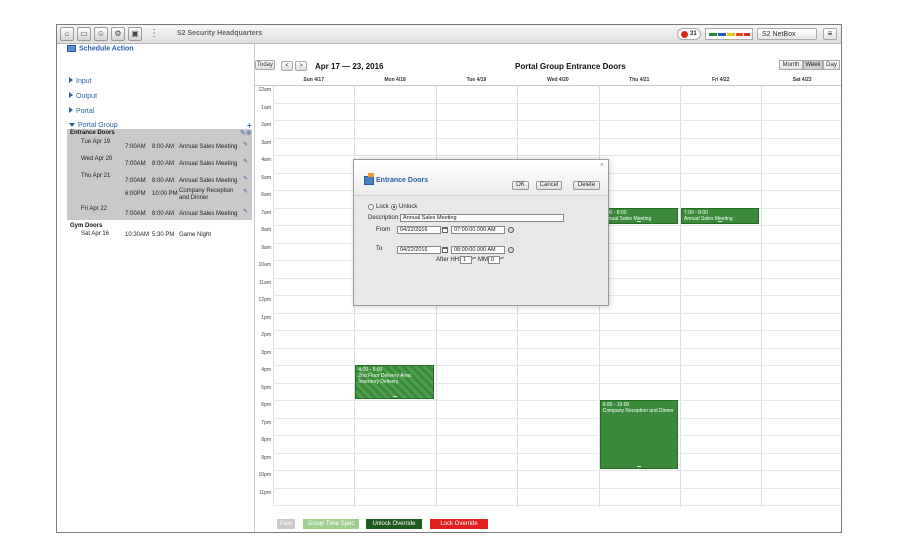 The width and height of the screenshot is (900, 550). What do you see at coordinates (220, 33) in the screenshot?
I see `app-title: S2 Security Headquarters` at bounding box center [220, 33].